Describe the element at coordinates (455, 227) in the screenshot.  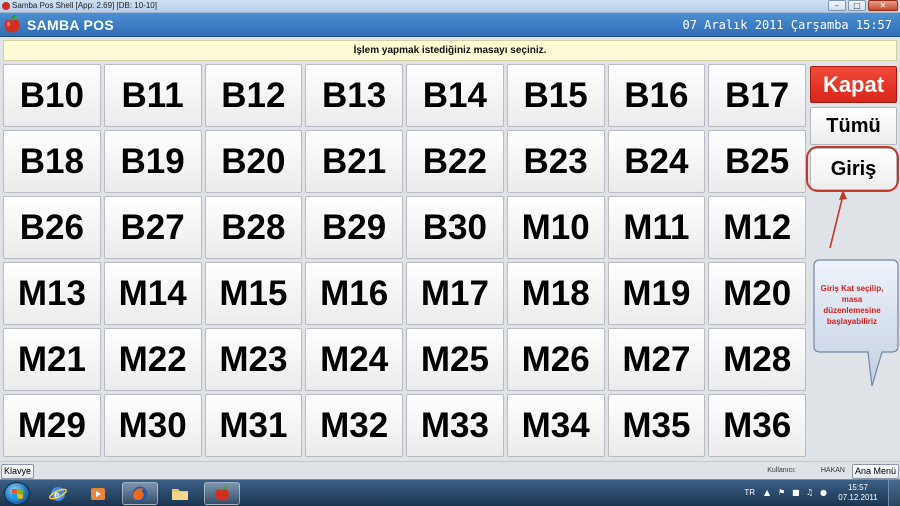
I see `table-button: B30` at that location.